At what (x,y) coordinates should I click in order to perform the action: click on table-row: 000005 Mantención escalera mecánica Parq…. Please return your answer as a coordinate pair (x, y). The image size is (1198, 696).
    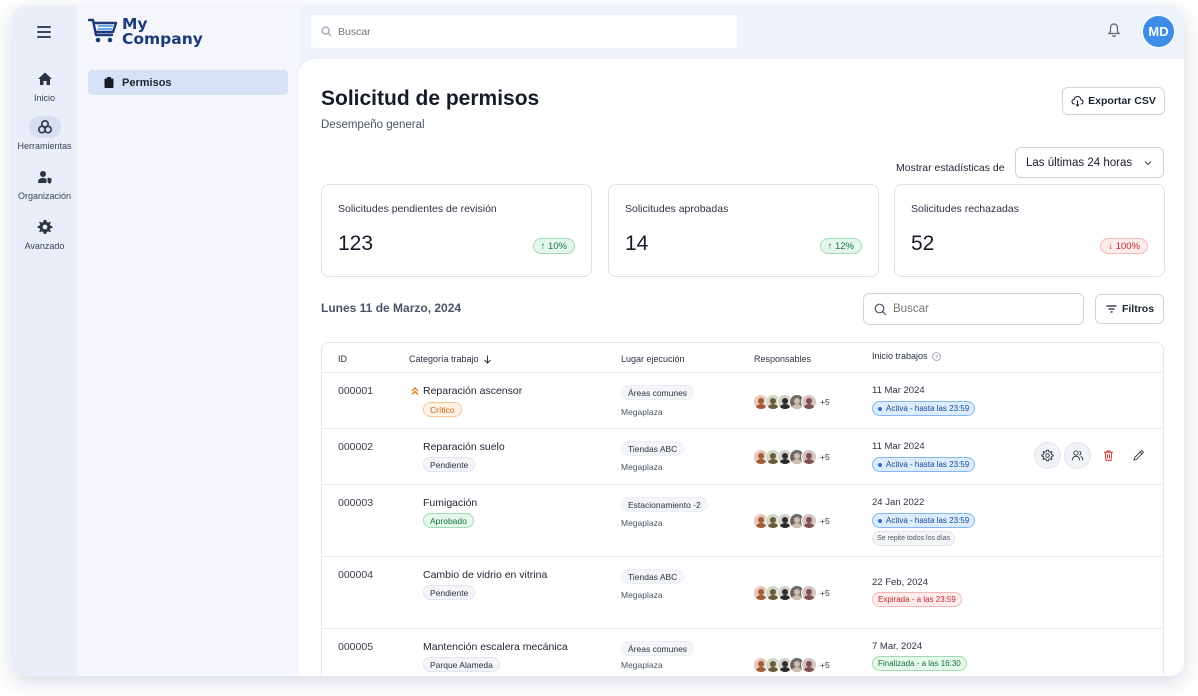
    Looking at the image, I should click on (742, 652).